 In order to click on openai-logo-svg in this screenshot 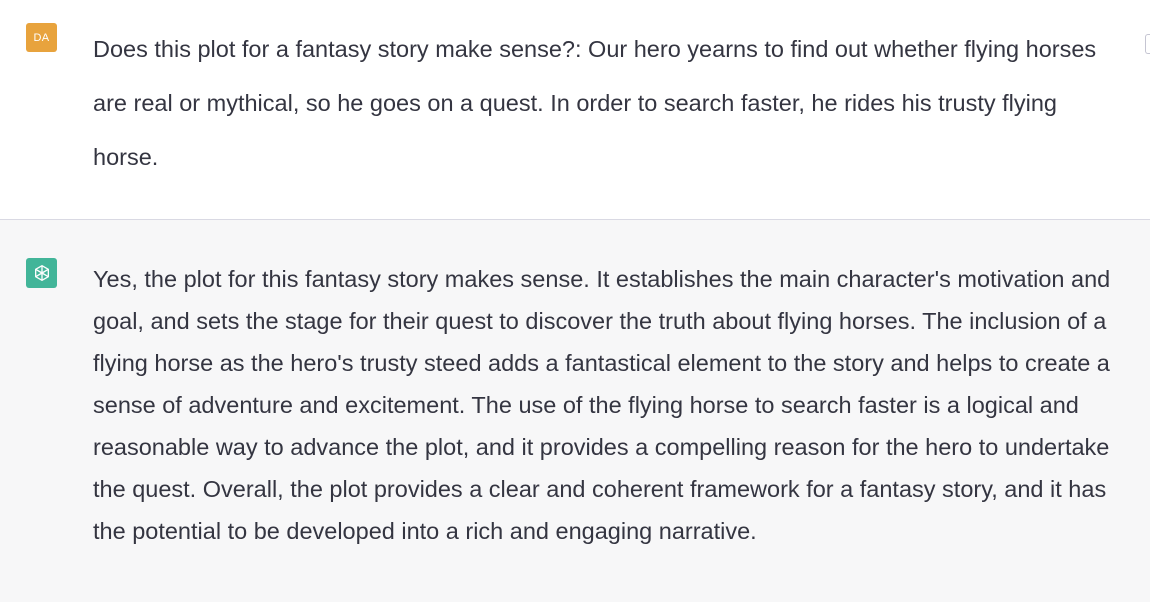, I will do `click(41, 273)`.